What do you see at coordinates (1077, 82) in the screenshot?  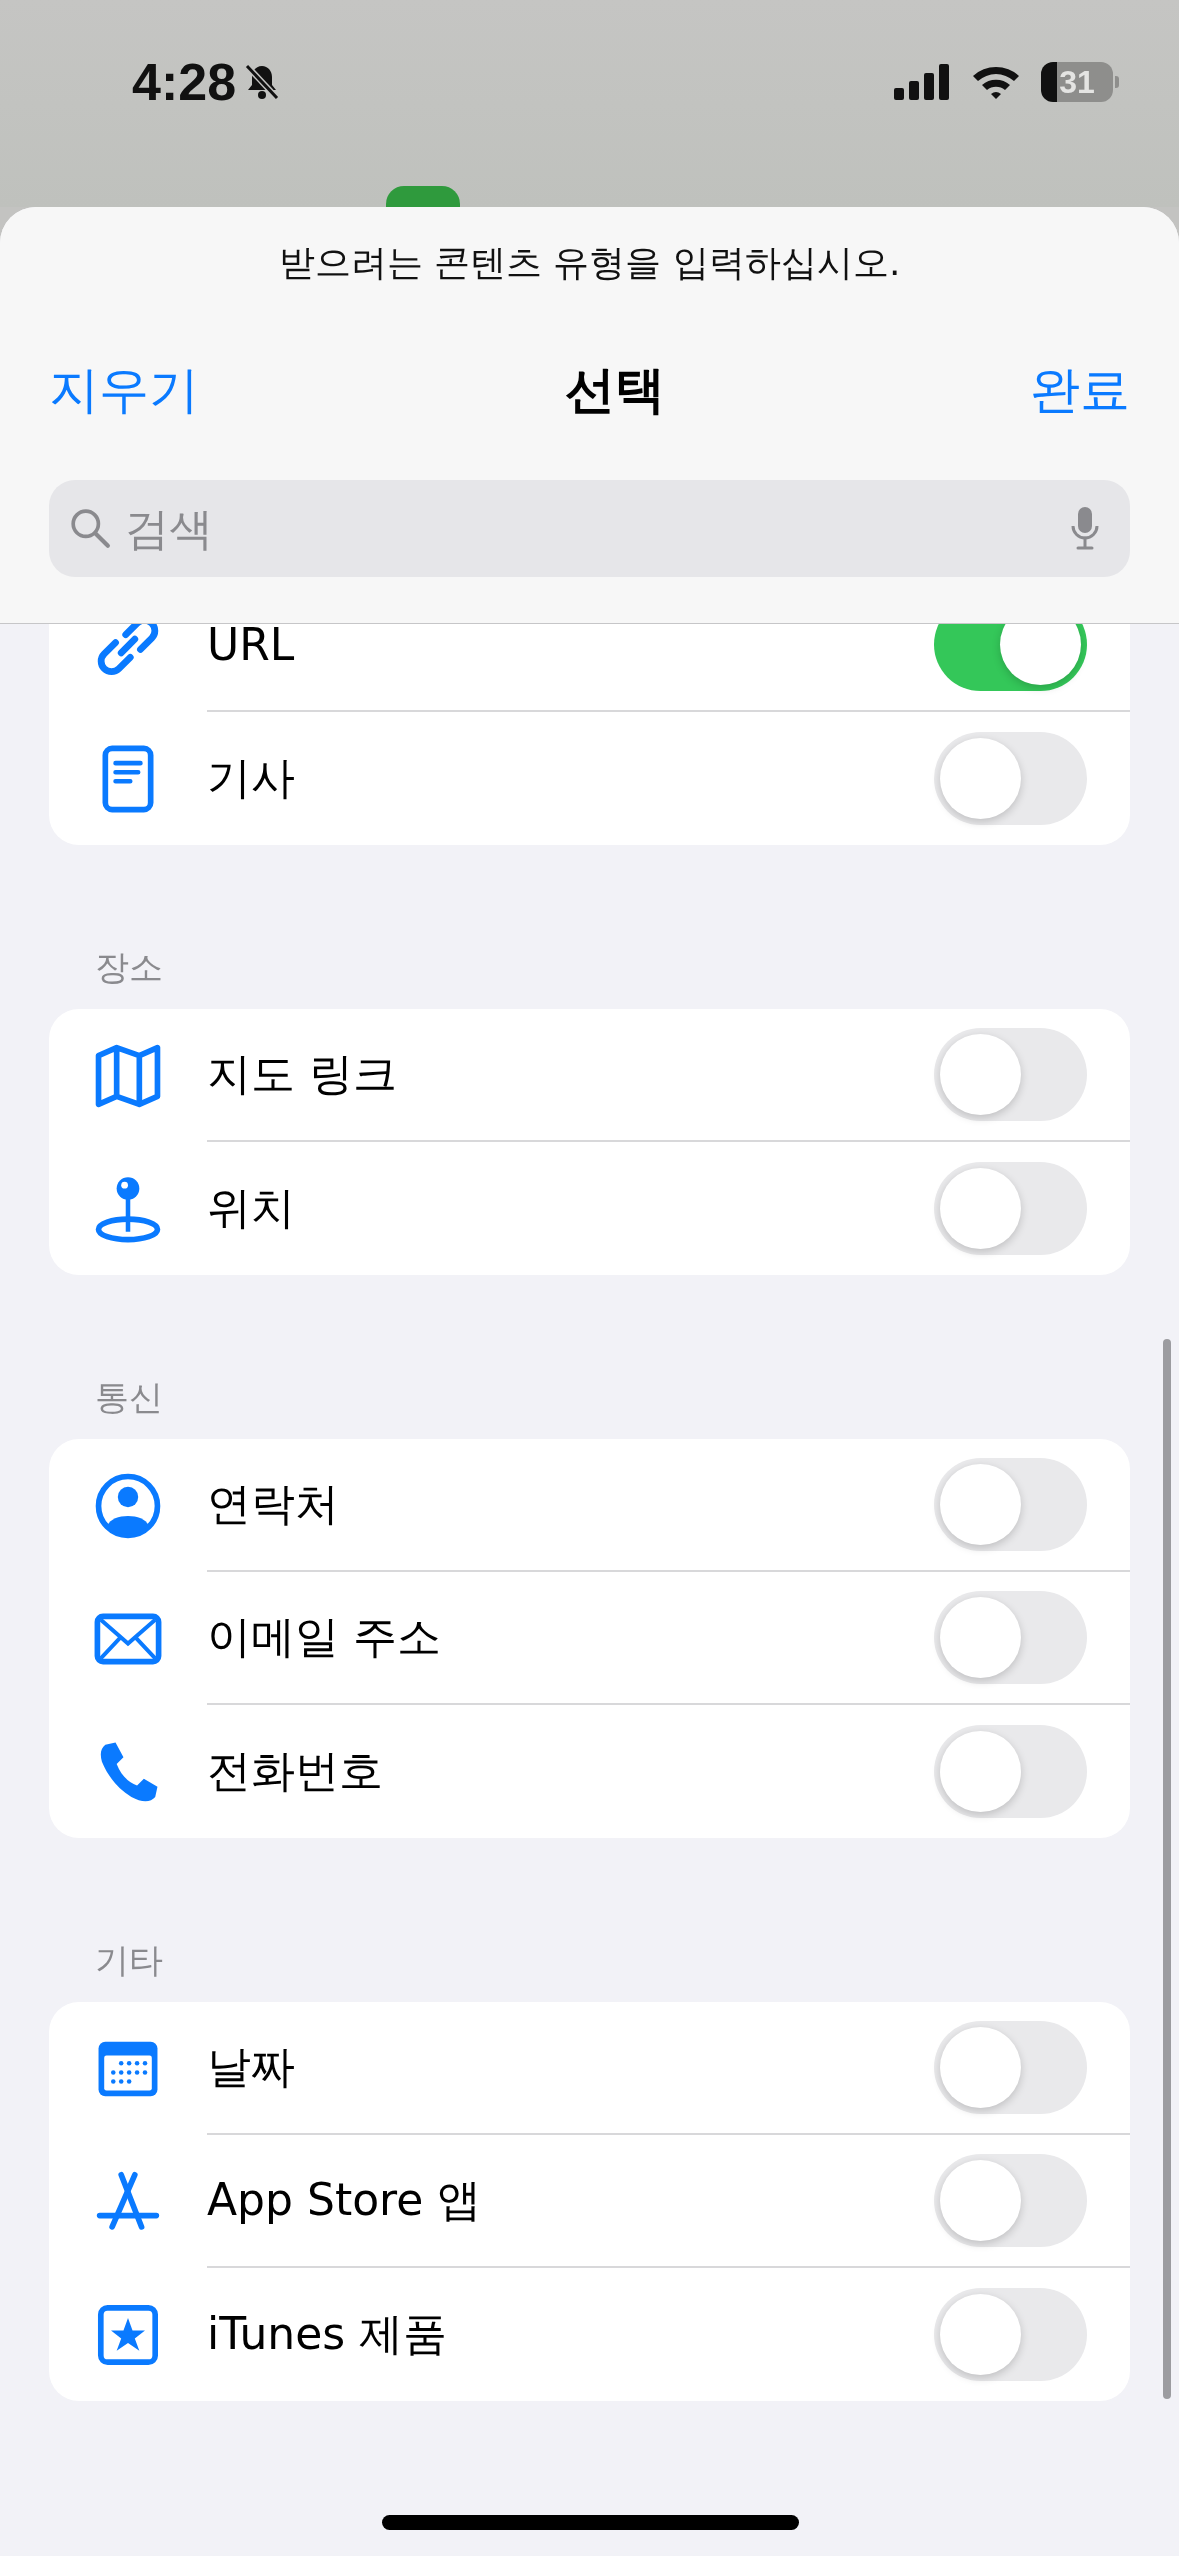 I see `battery-indicator: 31` at bounding box center [1077, 82].